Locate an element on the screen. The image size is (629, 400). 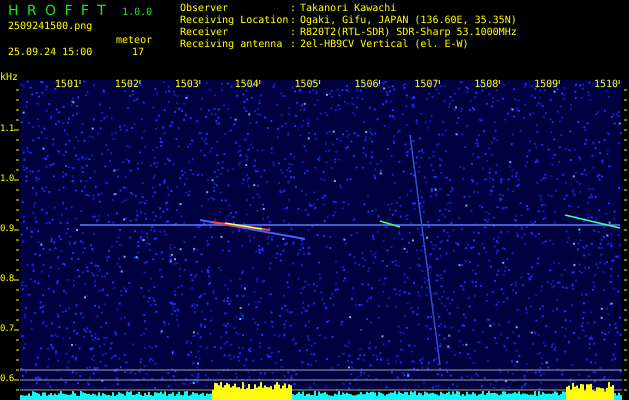
app-title: HROFFT is located at coordinates (61, 11).